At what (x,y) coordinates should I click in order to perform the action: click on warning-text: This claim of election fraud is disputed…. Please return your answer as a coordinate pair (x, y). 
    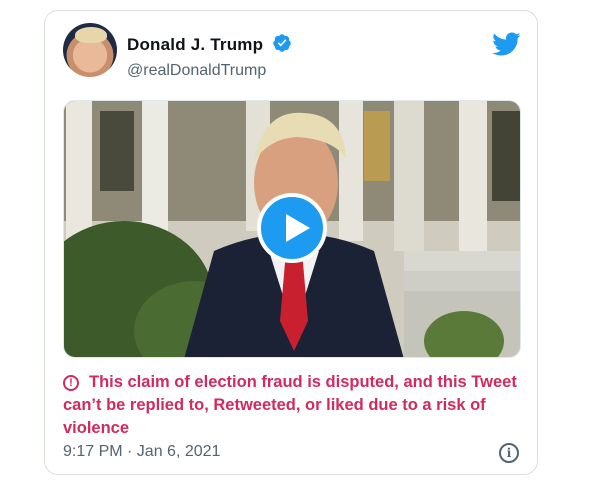
    Looking at the image, I should click on (290, 405).